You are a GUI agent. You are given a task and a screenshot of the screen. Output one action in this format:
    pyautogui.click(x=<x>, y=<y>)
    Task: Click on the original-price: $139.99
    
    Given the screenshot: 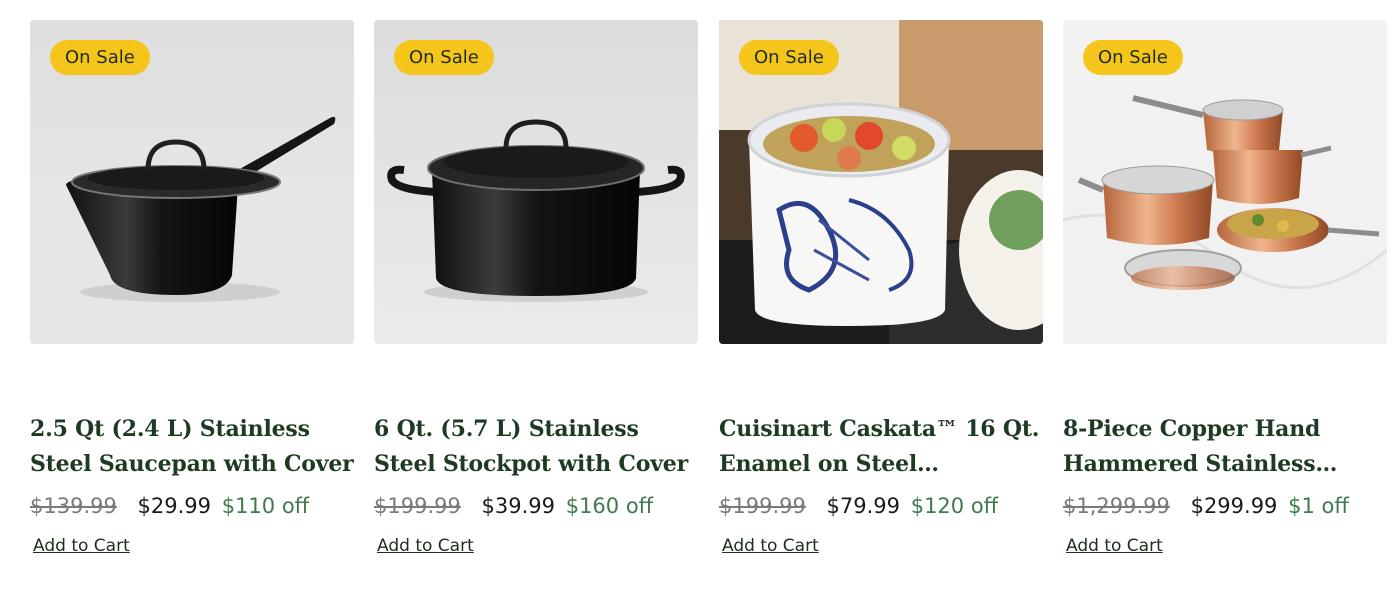 What is the action you would take?
    pyautogui.click(x=73, y=506)
    